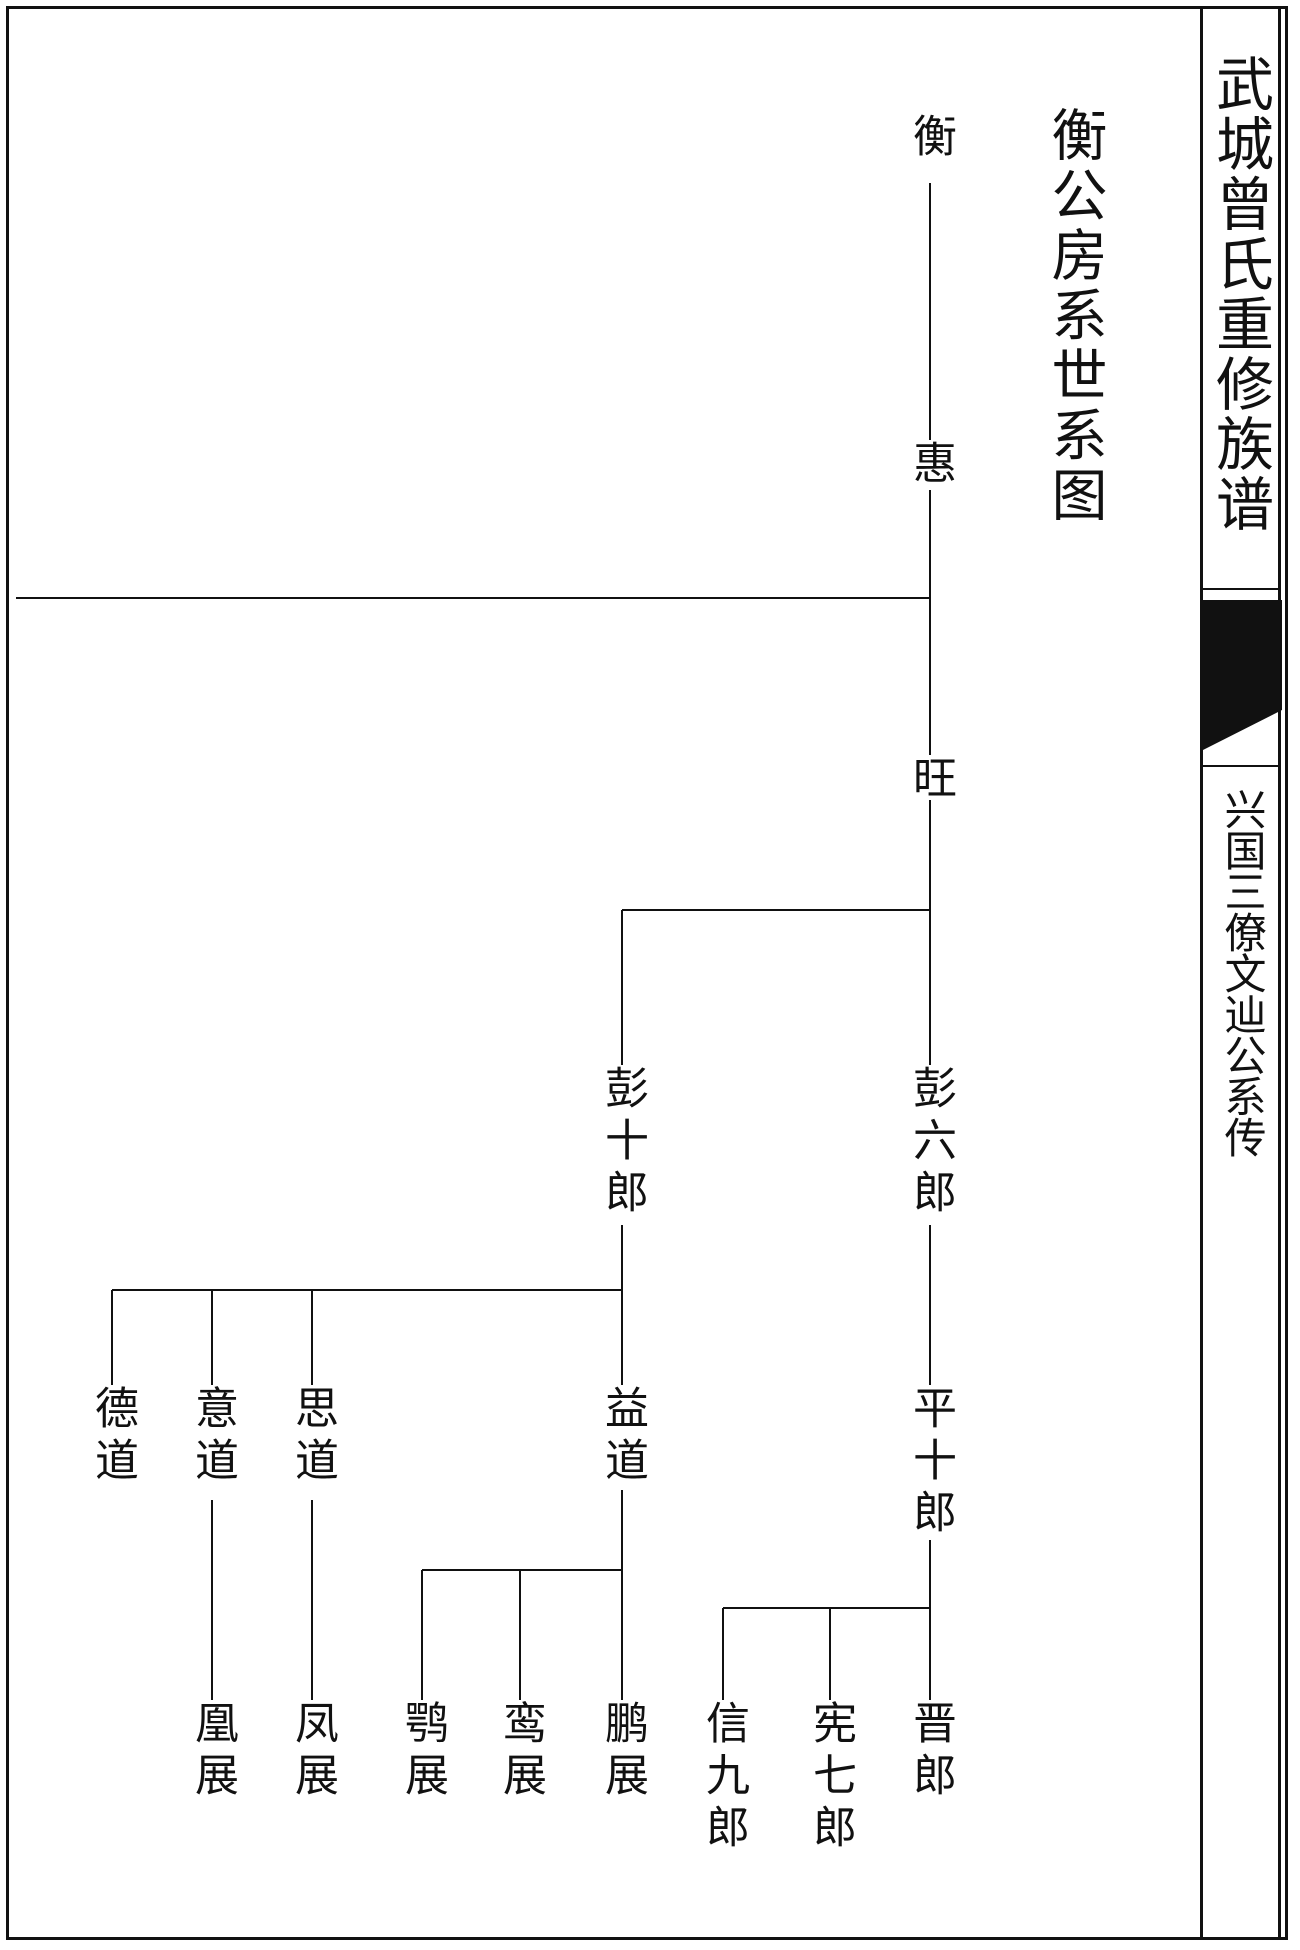 Image resolution: width=1300 pixels, height=1950 pixels. Describe the element at coordinates (422, 1752) in the screenshot. I see `person-ezhan: 鹗展` at that location.